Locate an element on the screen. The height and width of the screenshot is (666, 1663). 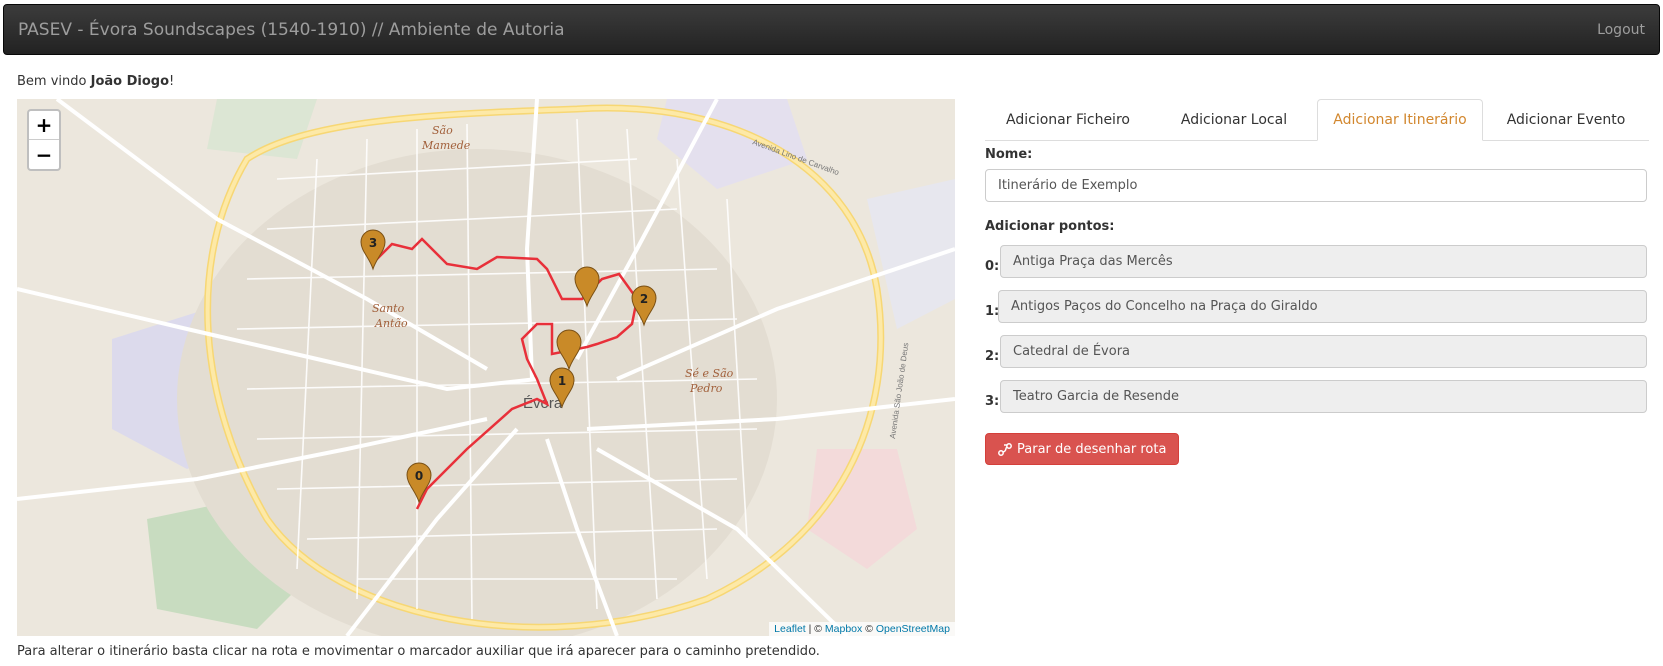
zoom-in-button: + is located at coordinates (44, 125).